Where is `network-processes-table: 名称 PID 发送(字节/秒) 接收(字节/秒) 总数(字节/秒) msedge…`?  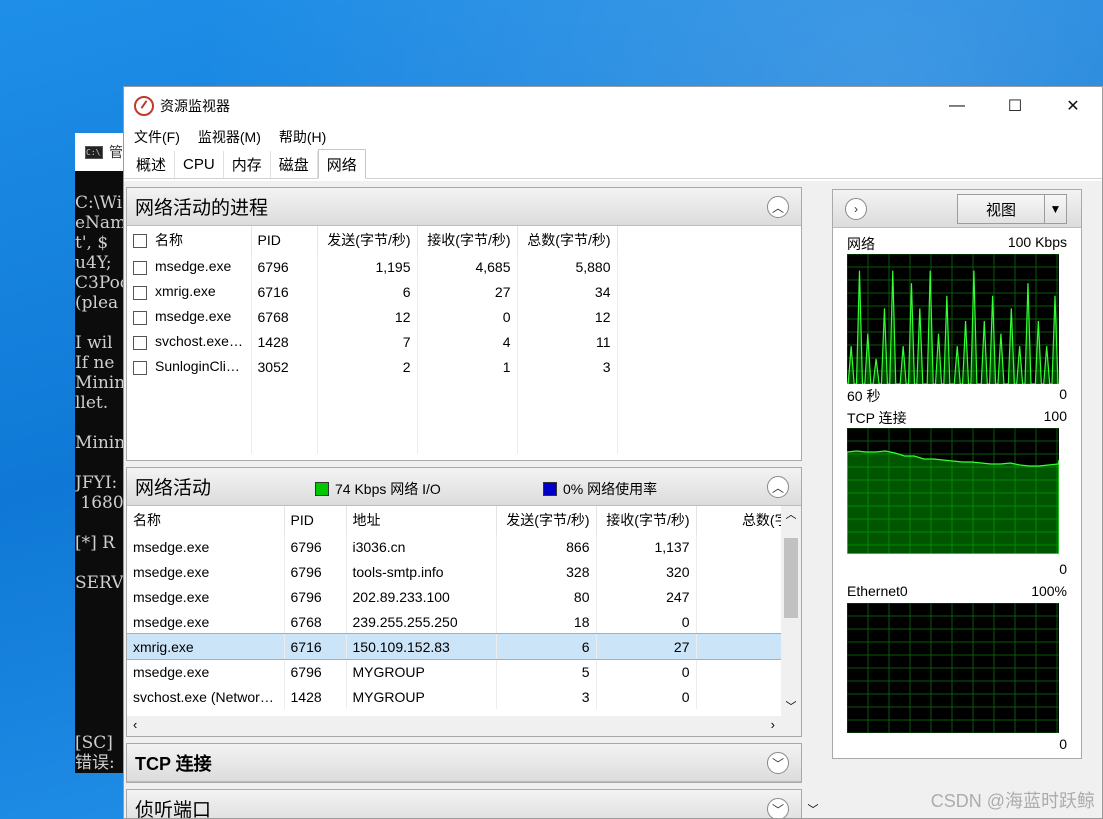 network-processes-table: 名称 PID 发送(字节/秒) 接收(字节/秒) 总数(字节/秒) msedge… is located at coordinates (372, 340).